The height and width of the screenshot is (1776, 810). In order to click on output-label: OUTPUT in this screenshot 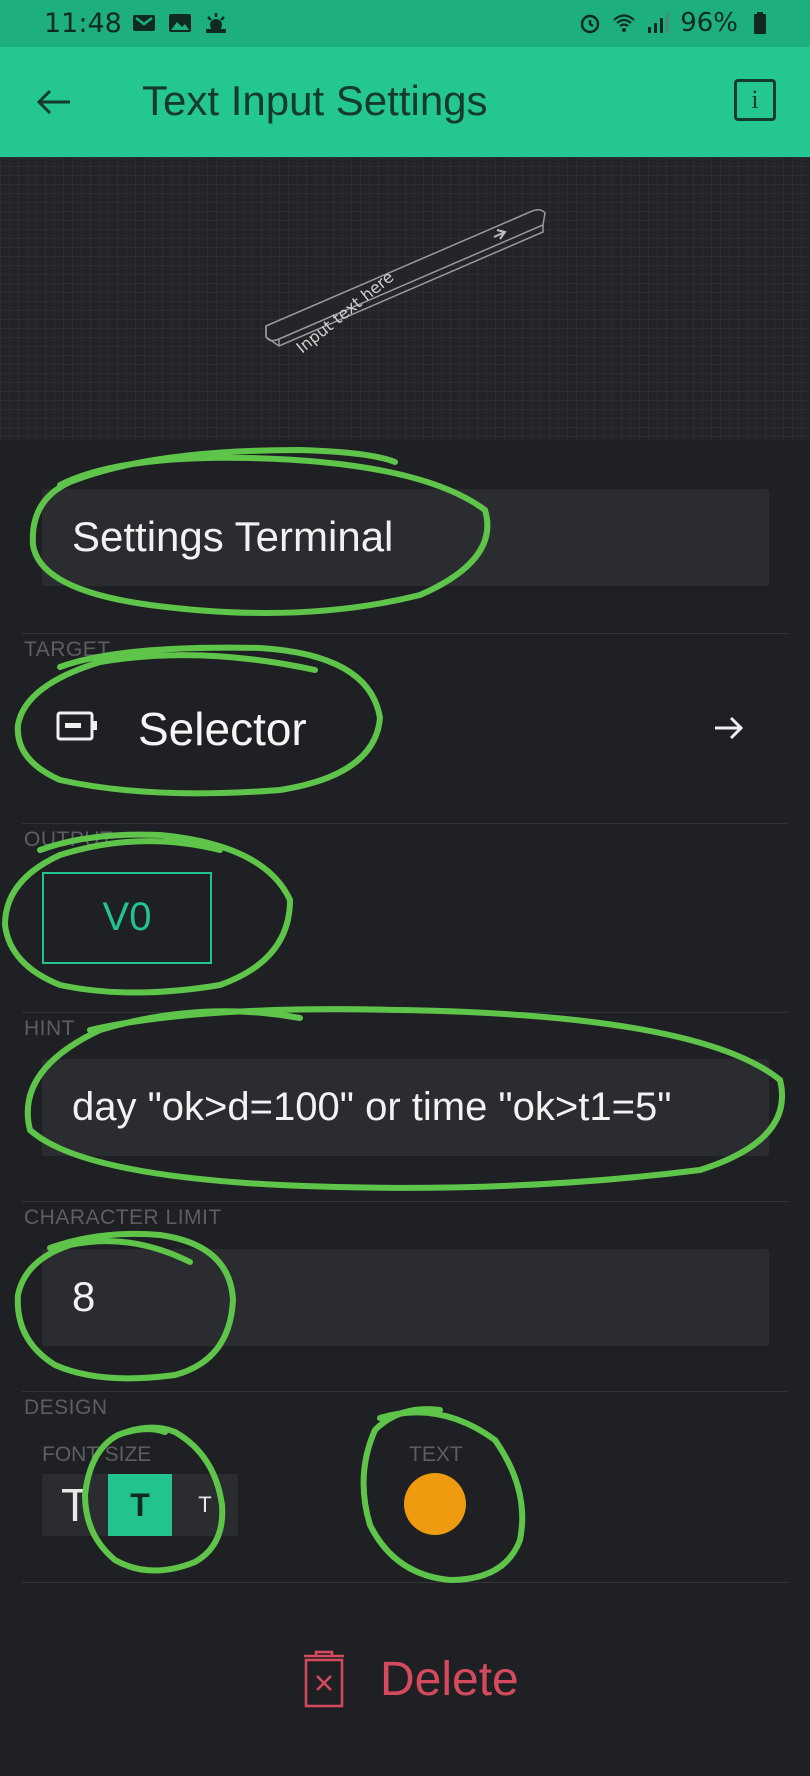, I will do `click(69, 839)`.